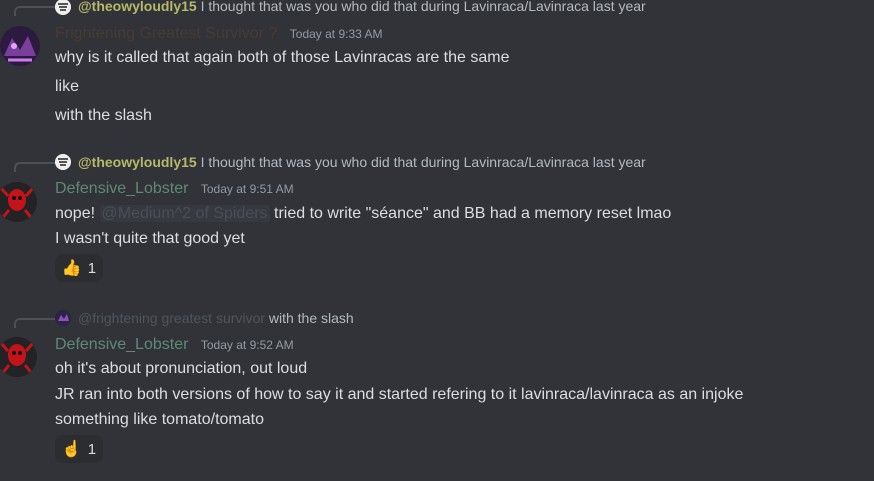  What do you see at coordinates (247, 189) in the screenshot?
I see `timestamp: Today at 9:51 AM` at bounding box center [247, 189].